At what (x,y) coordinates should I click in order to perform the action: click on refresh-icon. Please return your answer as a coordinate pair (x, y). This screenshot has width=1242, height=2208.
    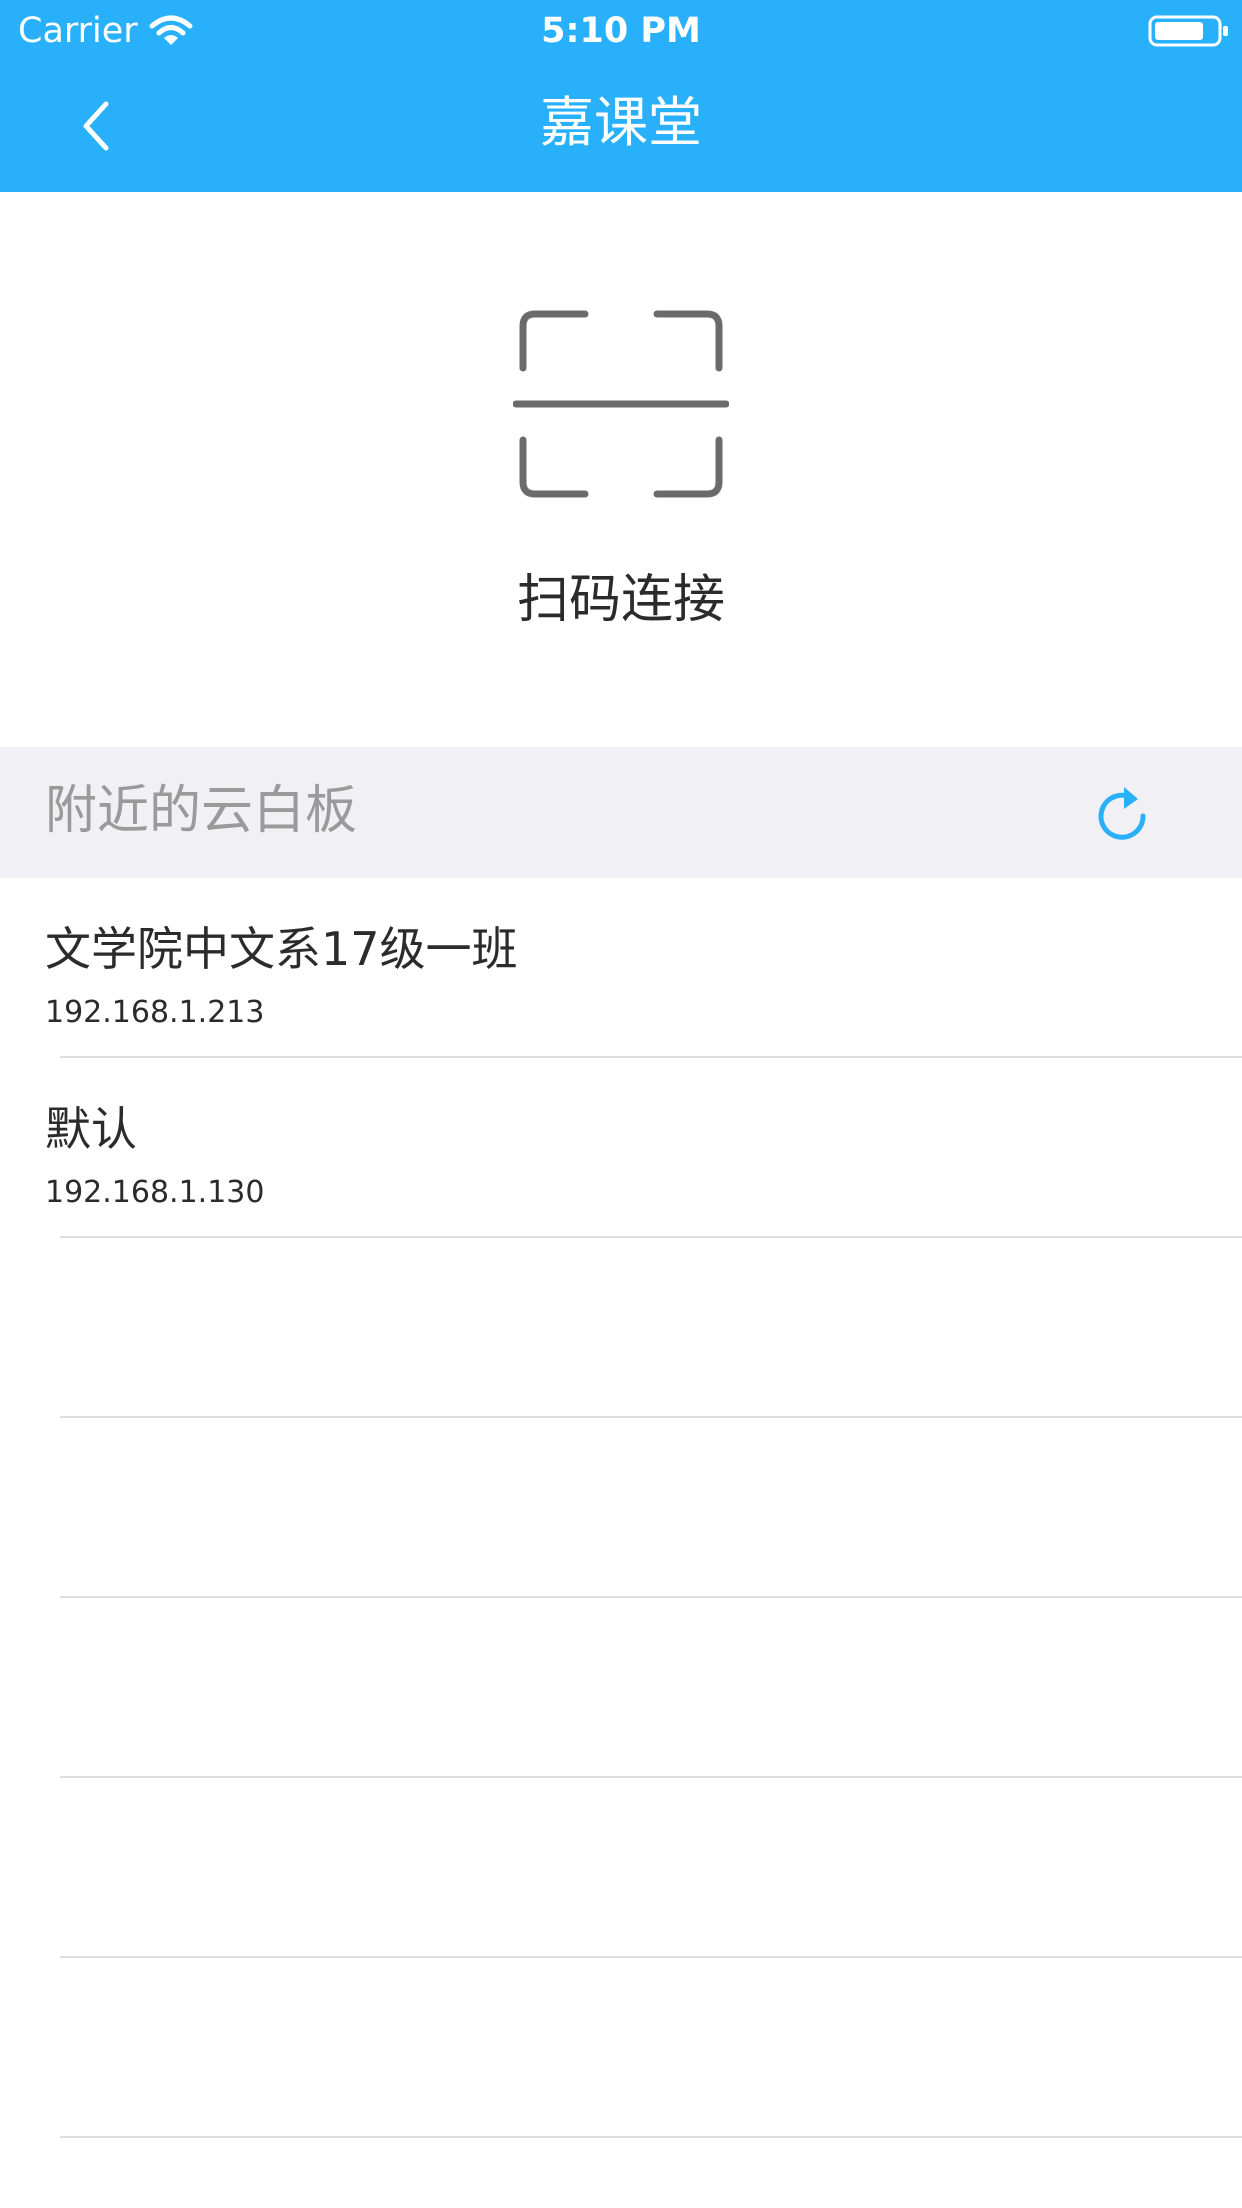
    Looking at the image, I should click on (1122, 813).